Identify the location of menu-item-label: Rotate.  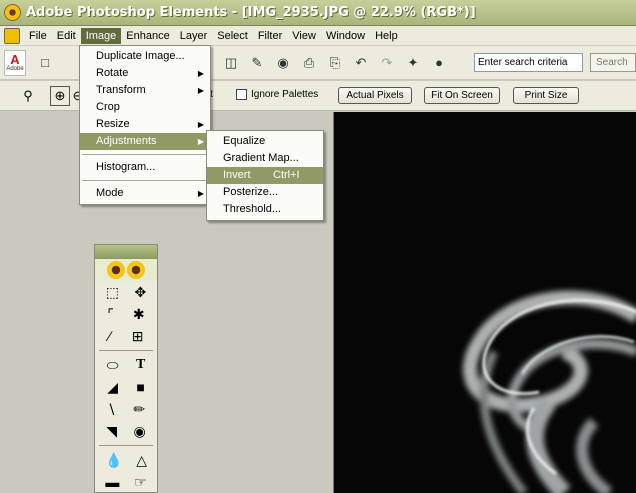
(112, 73).